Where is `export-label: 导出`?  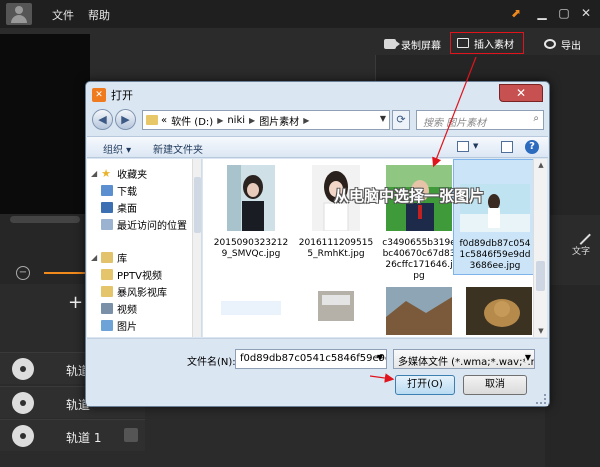 export-label: 导出 is located at coordinates (571, 46).